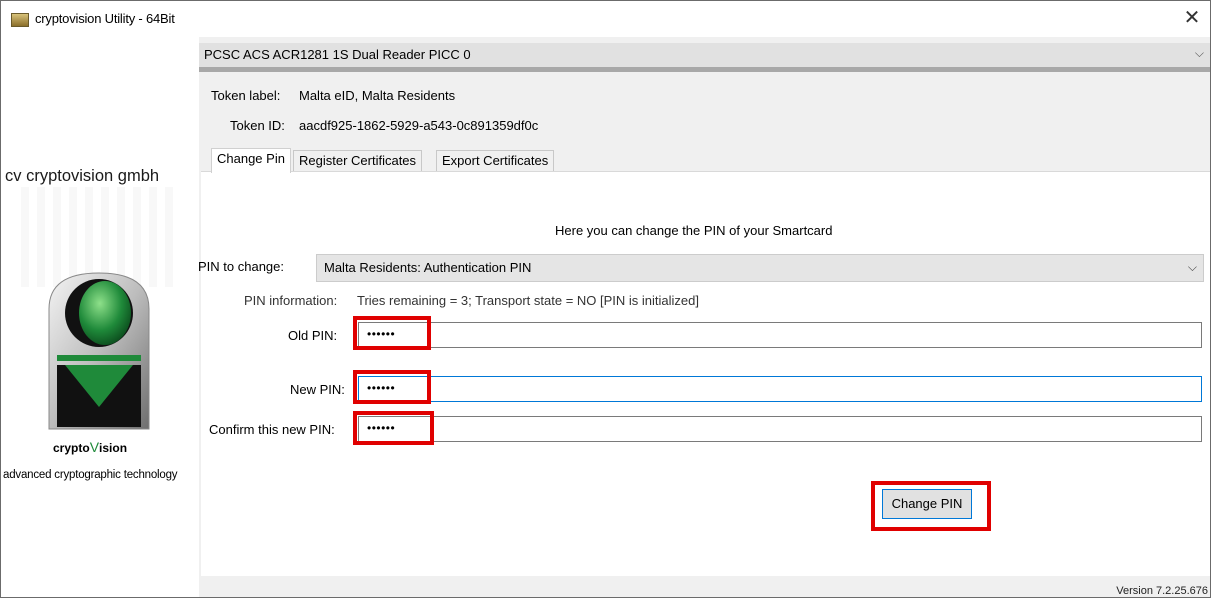  What do you see at coordinates (105, 18) in the screenshot?
I see `window-title: cryptovision Utility - 64Bit` at bounding box center [105, 18].